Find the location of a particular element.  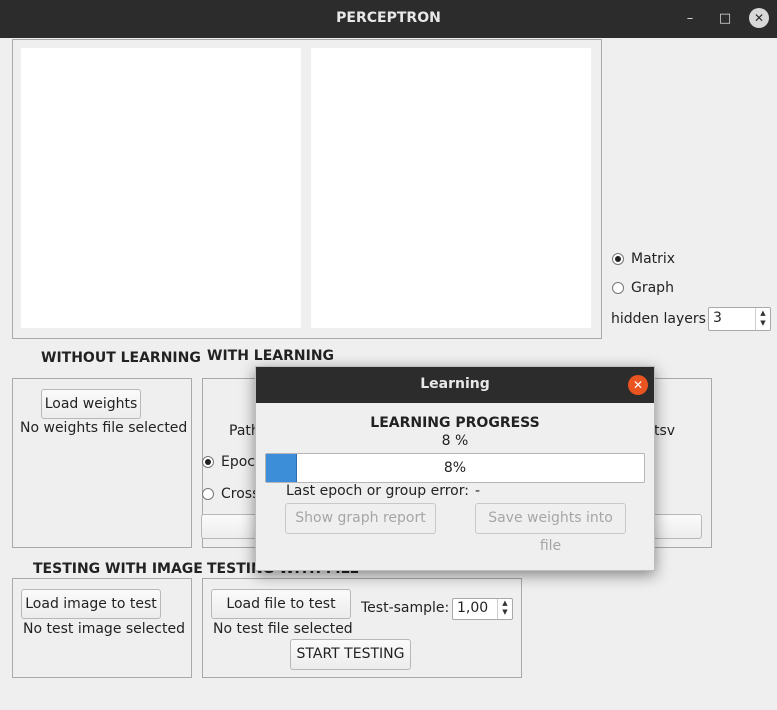

error-label: Last epoch or group error: is located at coordinates (377, 491).